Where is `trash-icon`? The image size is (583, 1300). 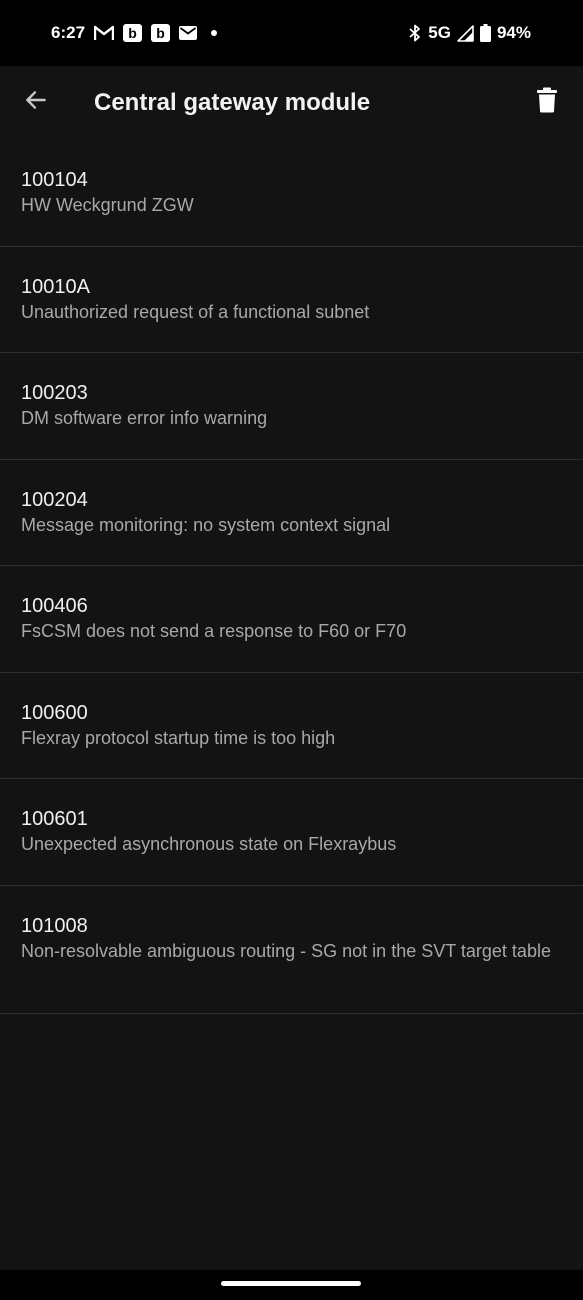
trash-icon is located at coordinates (547, 102).